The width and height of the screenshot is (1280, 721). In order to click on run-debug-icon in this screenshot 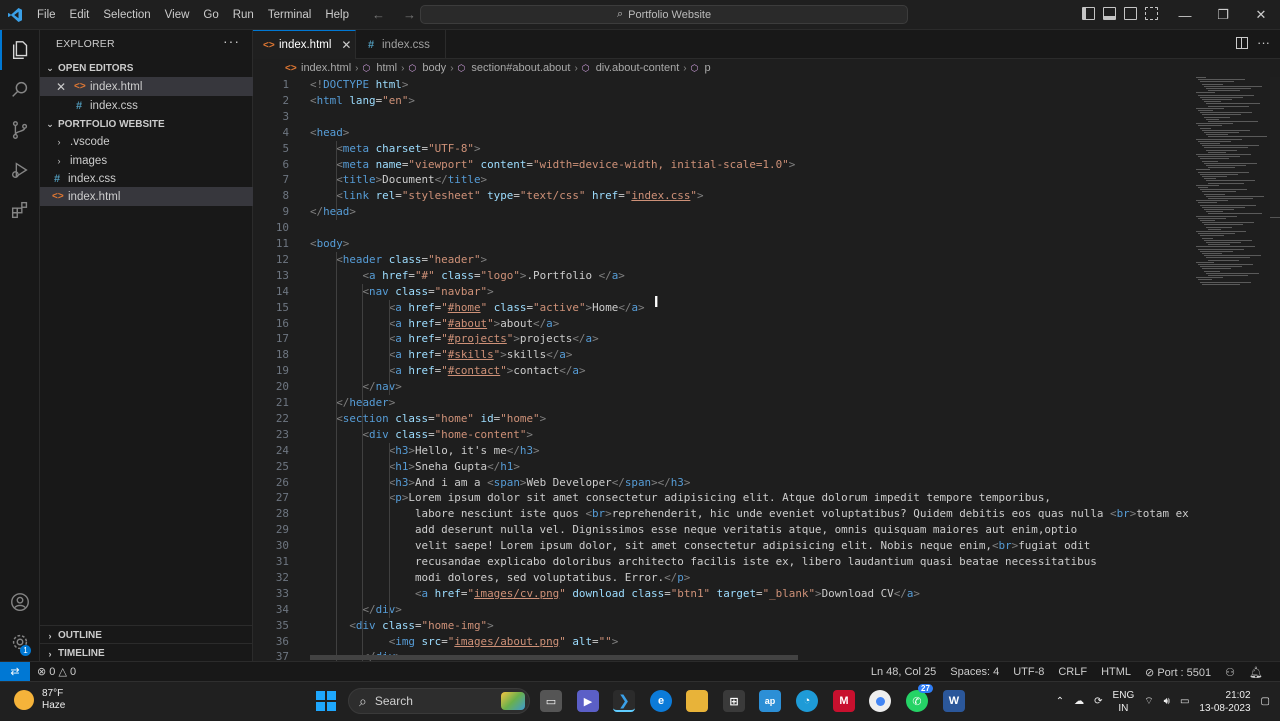, I will do `click(20, 170)`.